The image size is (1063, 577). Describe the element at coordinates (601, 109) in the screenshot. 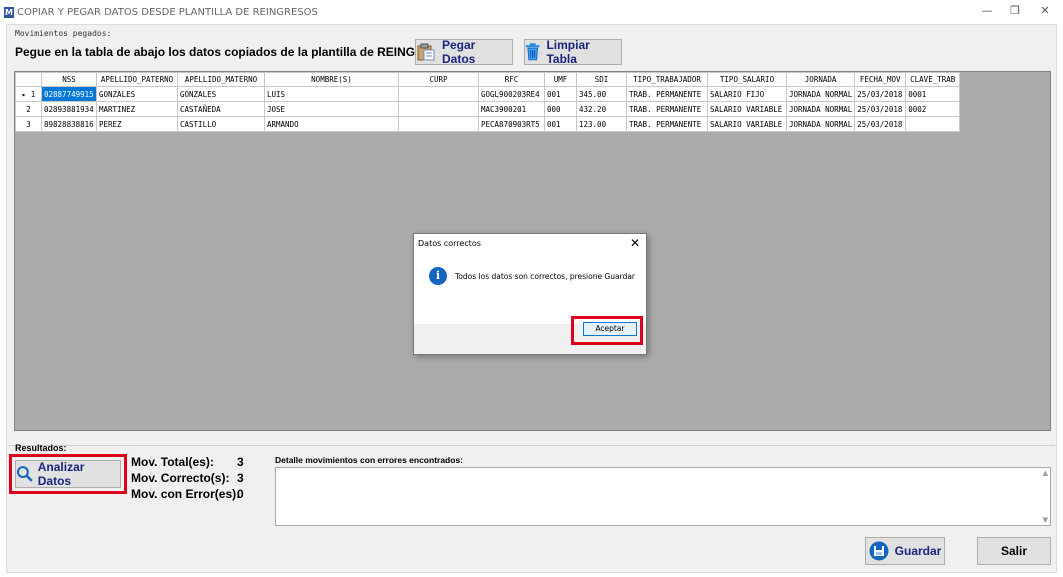

I see `table-cell: 432.20` at that location.